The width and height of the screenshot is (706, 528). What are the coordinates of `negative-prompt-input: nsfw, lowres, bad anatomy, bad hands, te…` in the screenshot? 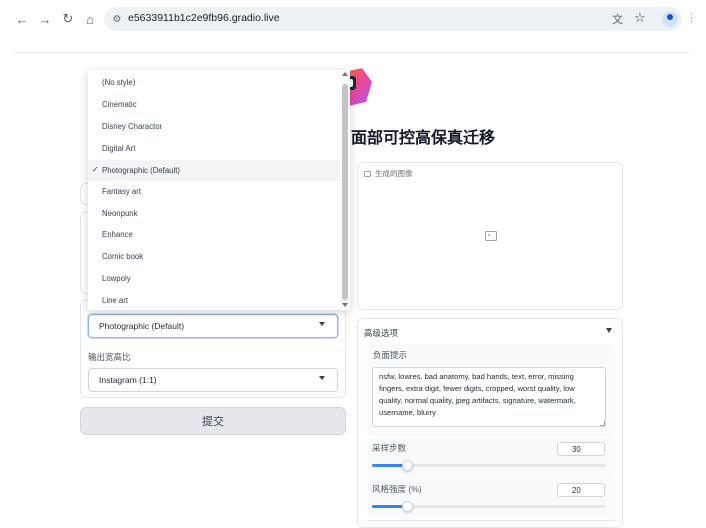 It's located at (489, 397).